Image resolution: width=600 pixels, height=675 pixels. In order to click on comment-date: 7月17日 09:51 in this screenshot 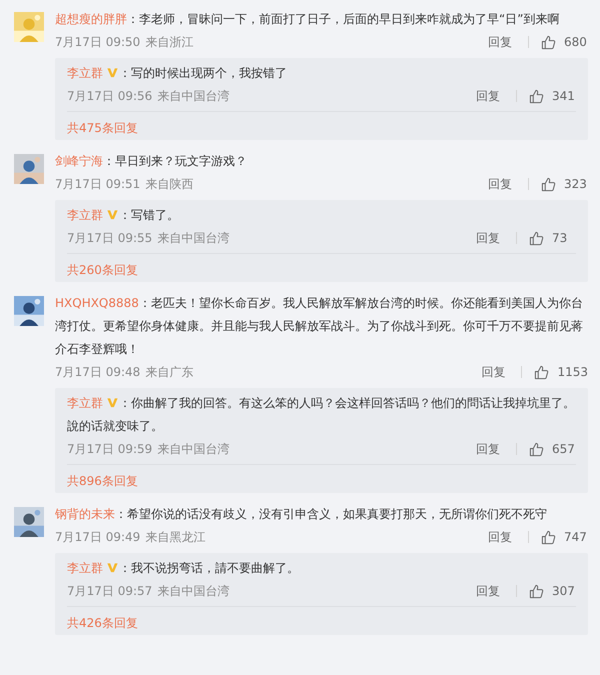, I will do `click(97, 184)`.